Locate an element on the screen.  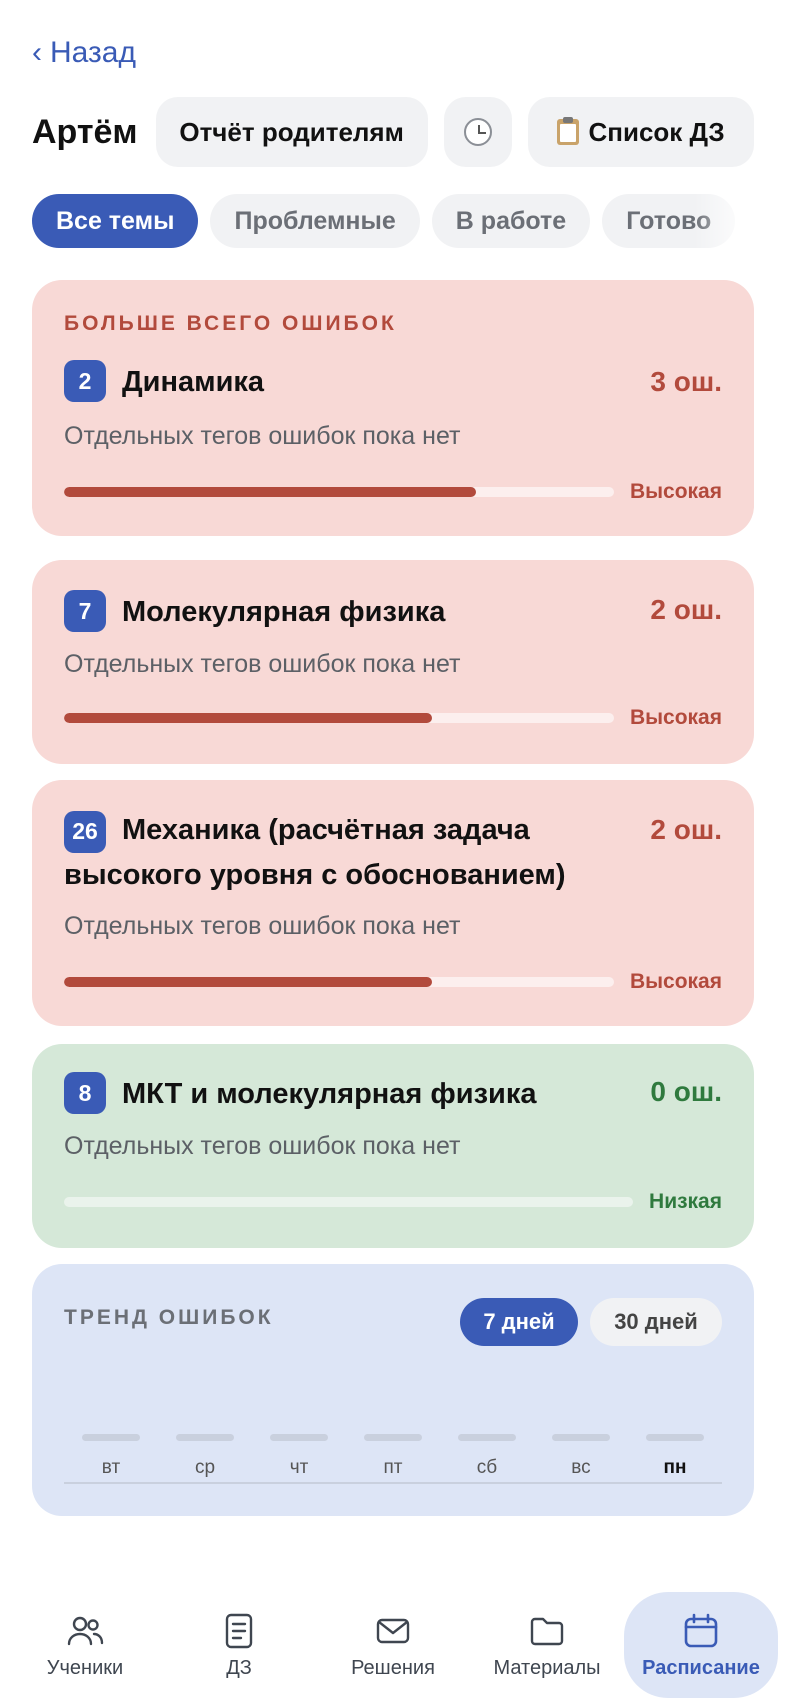
homework-icon is located at coordinates (239, 1630).